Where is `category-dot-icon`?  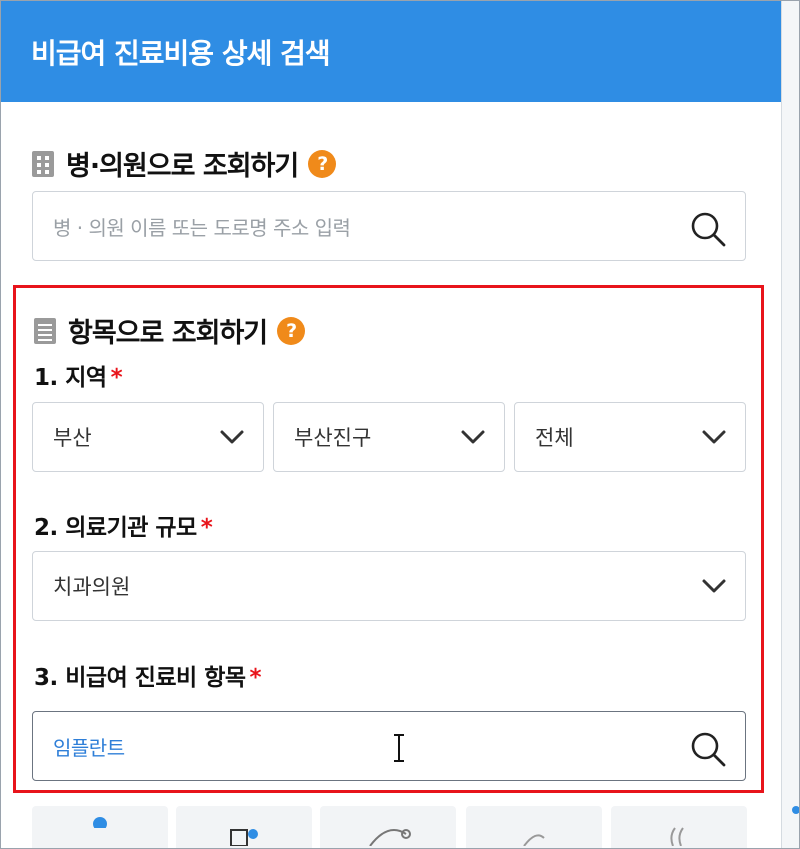
category-dot-icon is located at coordinates (100, 822).